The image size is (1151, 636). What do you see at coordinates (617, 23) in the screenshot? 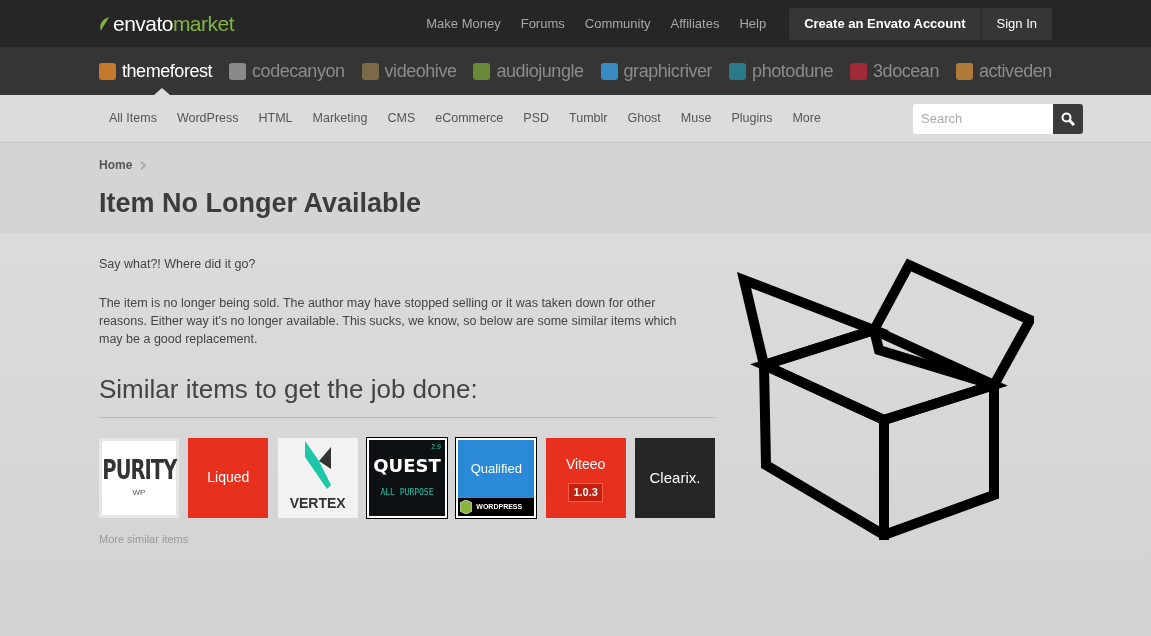
I see `top-nav-link: Community` at bounding box center [617, 23].